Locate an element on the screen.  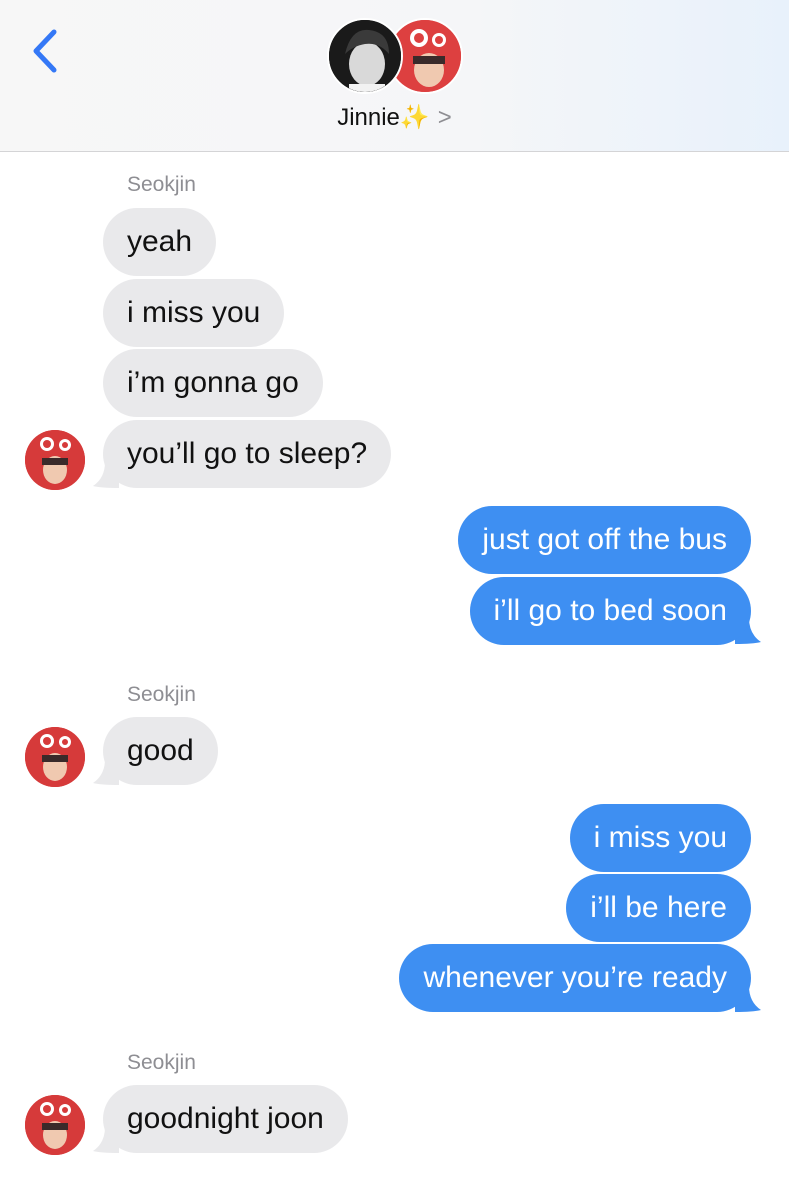
group-avatars is located at coordinates (397, 58).